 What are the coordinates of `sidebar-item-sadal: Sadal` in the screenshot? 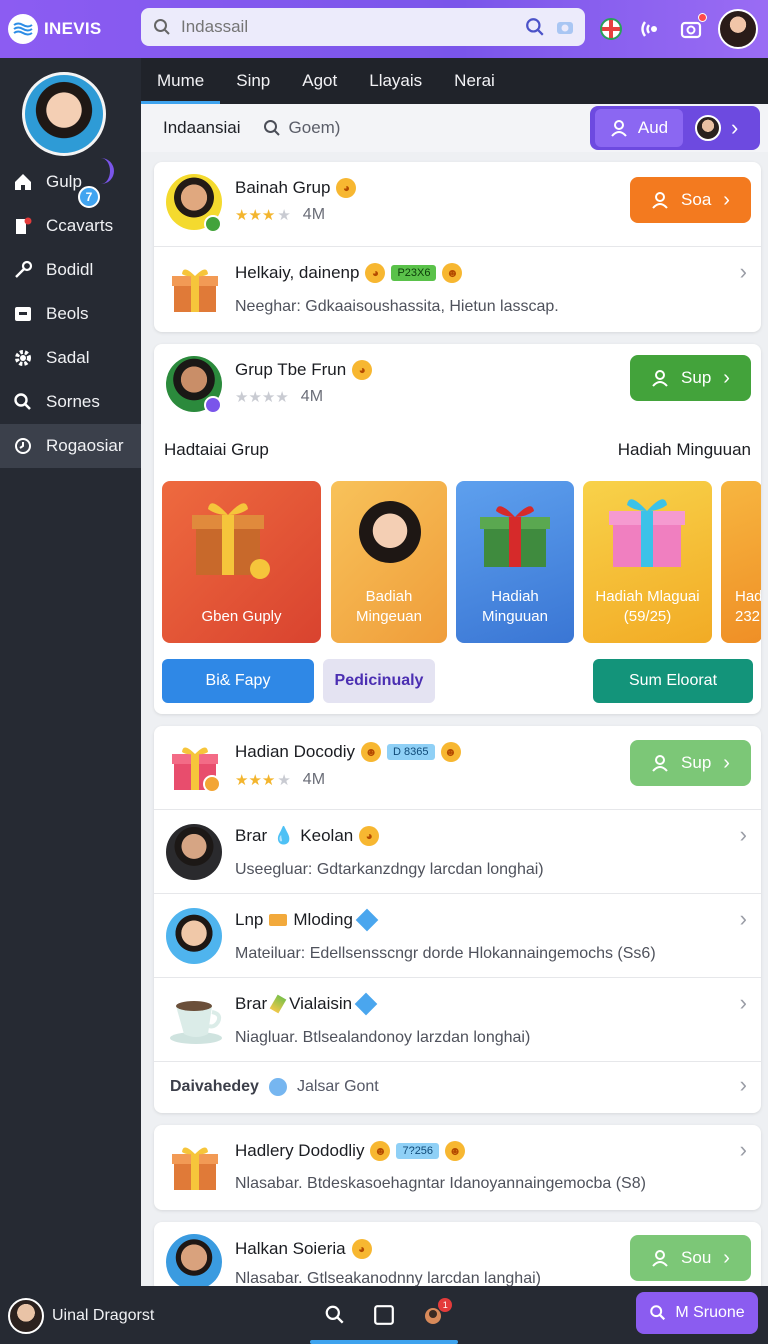 It's located at (70, 358).